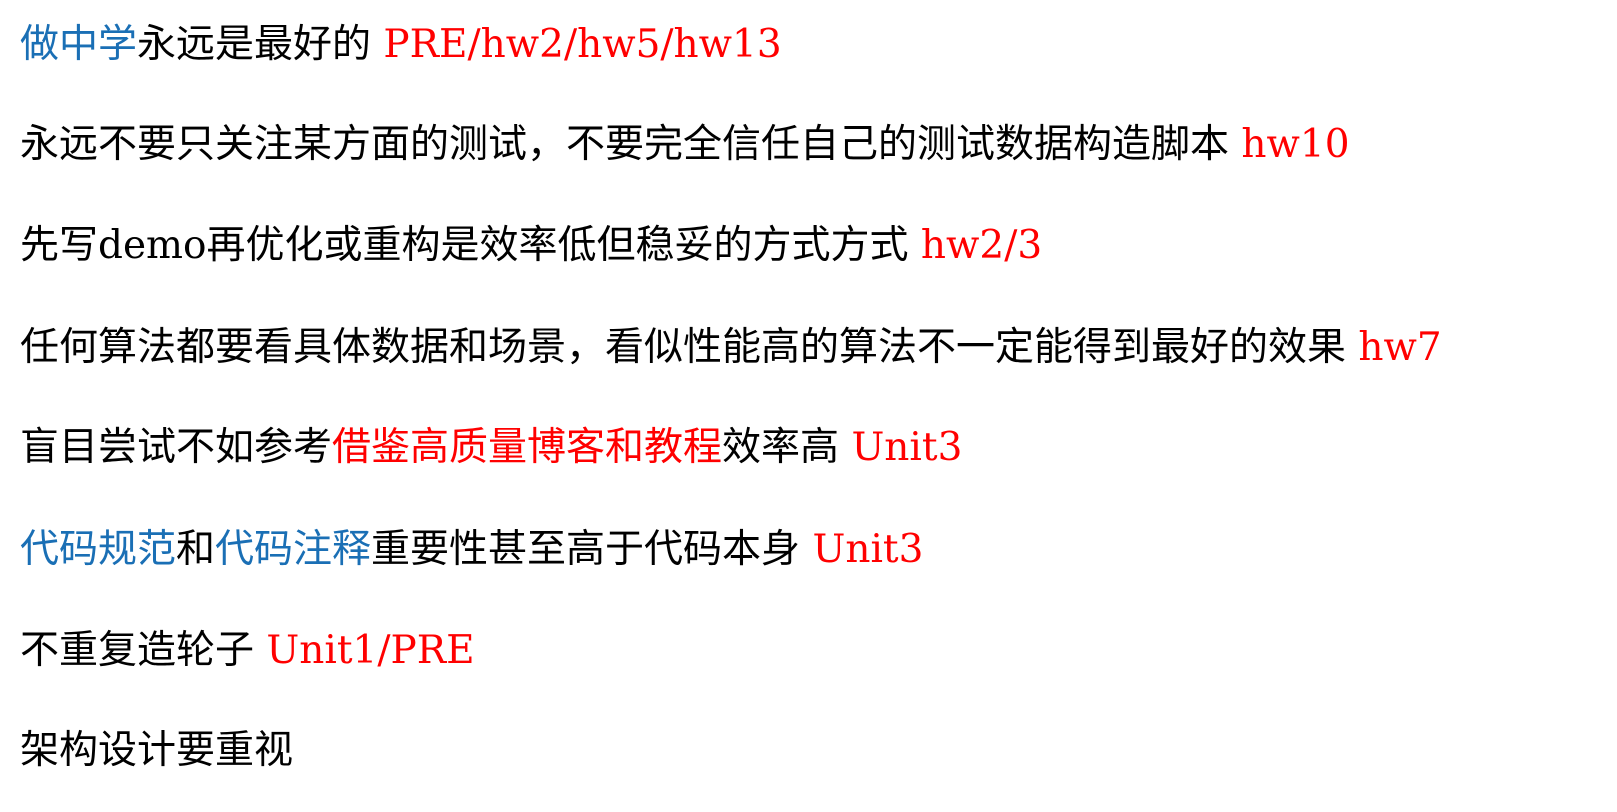  I want to click on lesson-line: 任何算法都要看具体数据和场景，看似性能高的算法不一定能得到最好的效果 hw7, so click(731, 348).